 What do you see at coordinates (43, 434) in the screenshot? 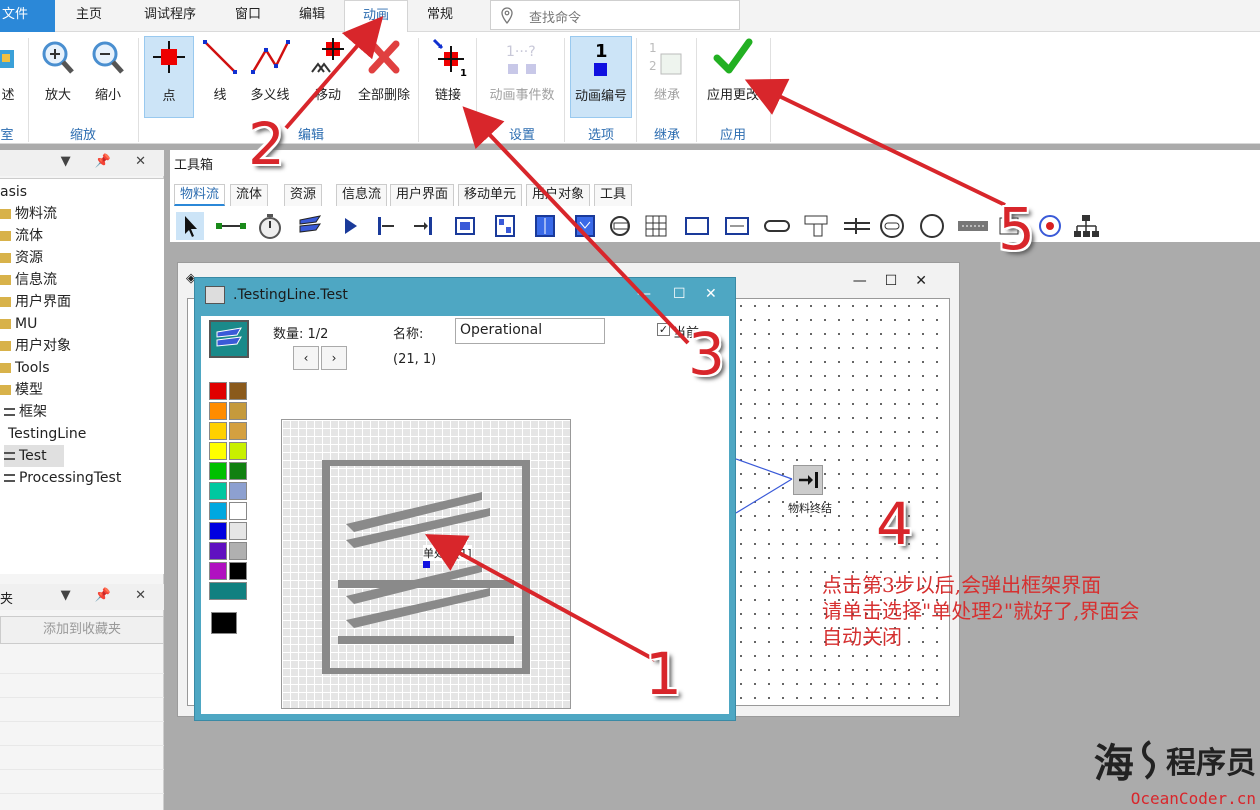
I see `tree-item: TestingLine` at bounding box center [43, 434].